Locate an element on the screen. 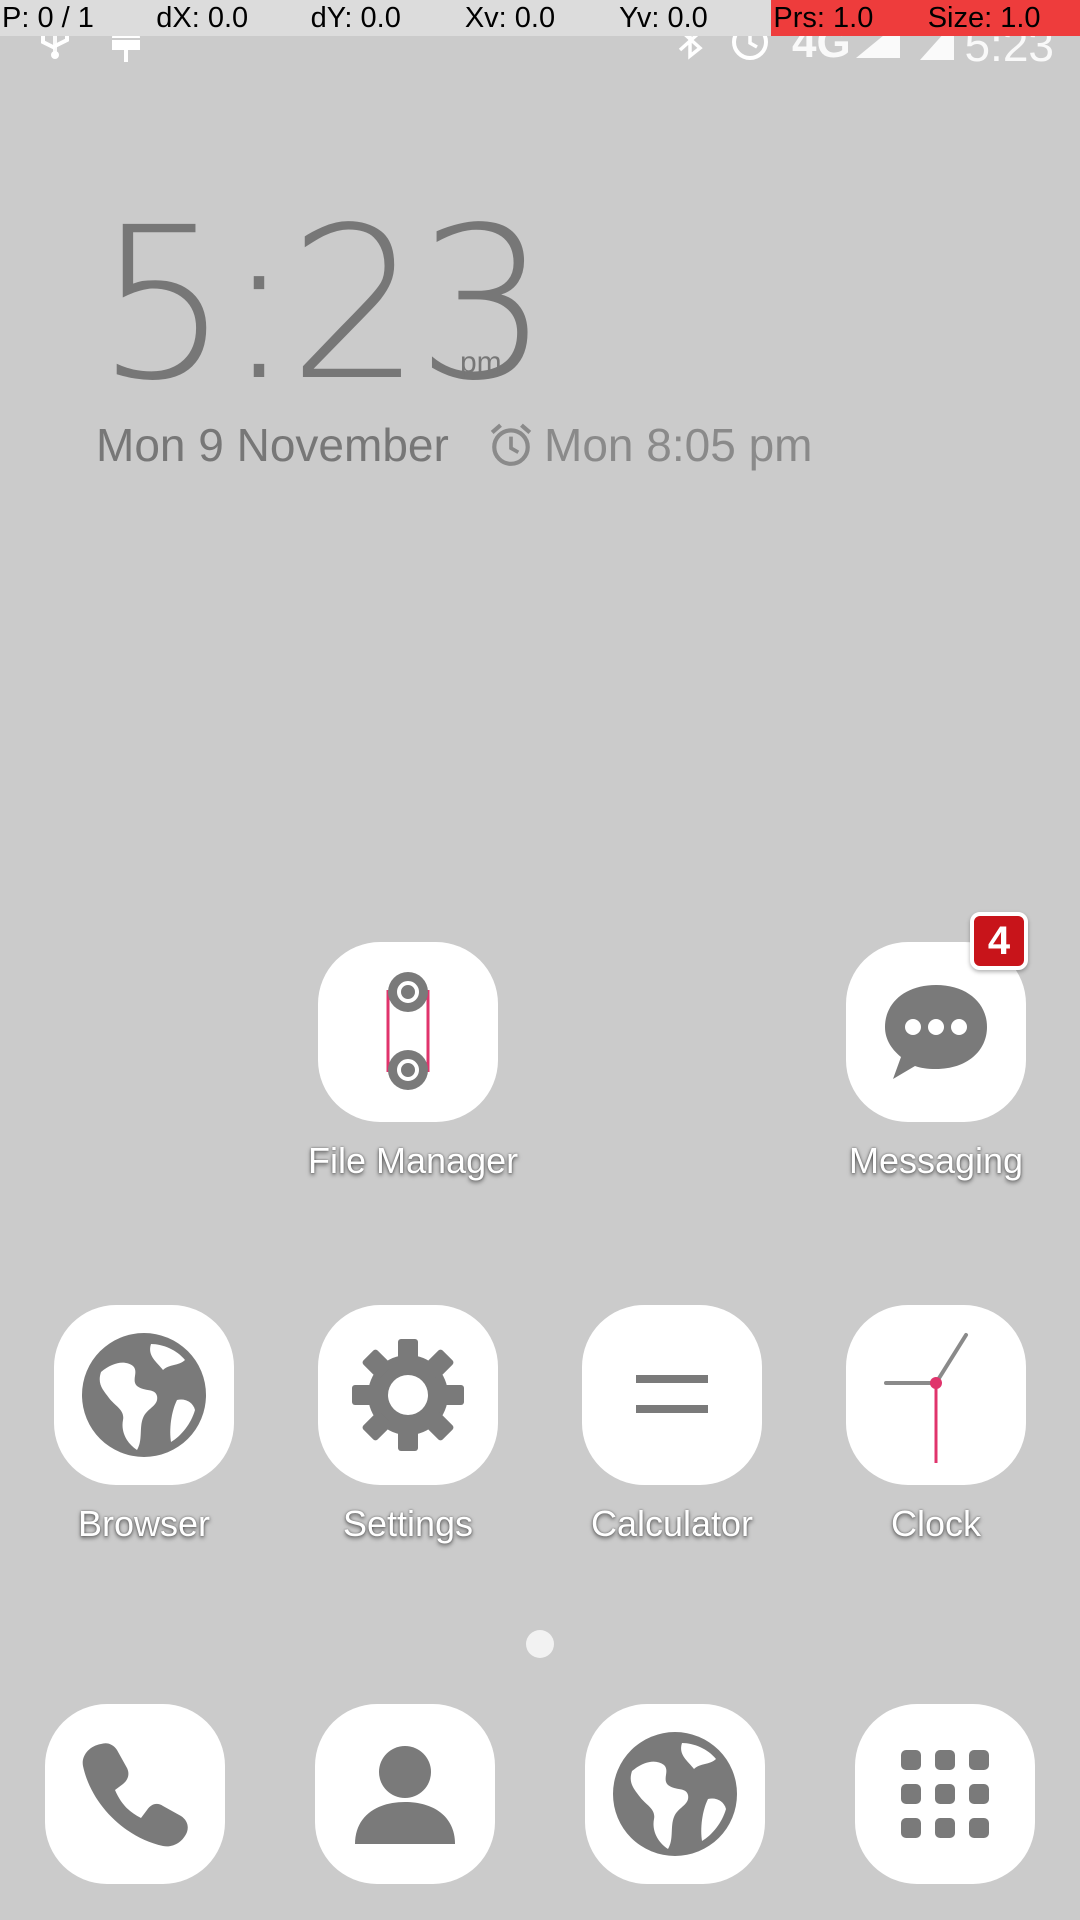 The height and width of the screenshot is (1920, 1080). contact-icon is located at coordinates (405, 1795).